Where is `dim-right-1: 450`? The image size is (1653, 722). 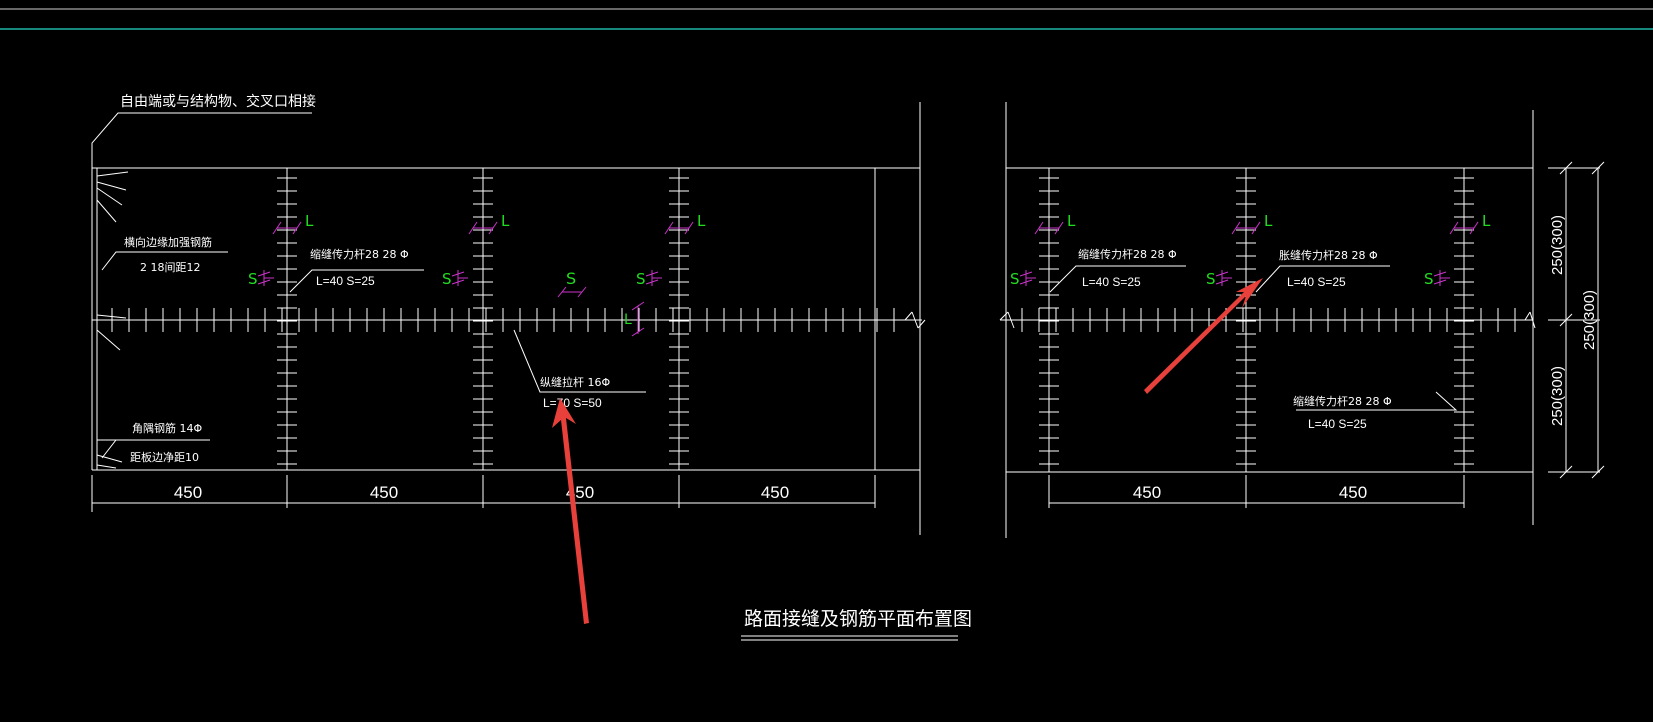 dim-right-1: 450 is located at coordinates (1147, 492).